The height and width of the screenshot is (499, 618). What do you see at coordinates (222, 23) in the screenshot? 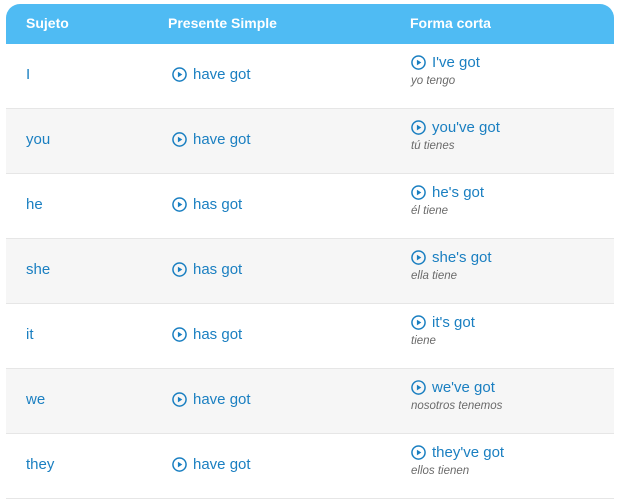
I see `header-present-simple: Presente Simple` at bounding box center [222, 23].